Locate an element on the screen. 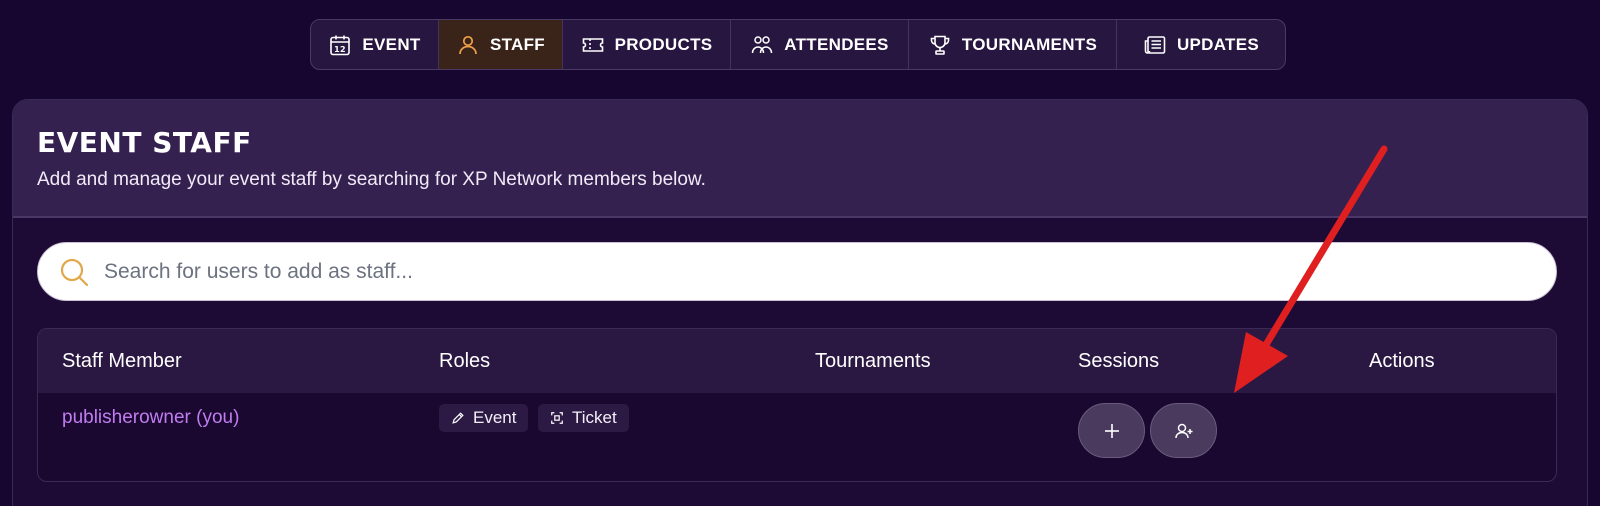 This screenshot has height=506, width=1600. add-user-icon is located at coordinates (1183, 430).